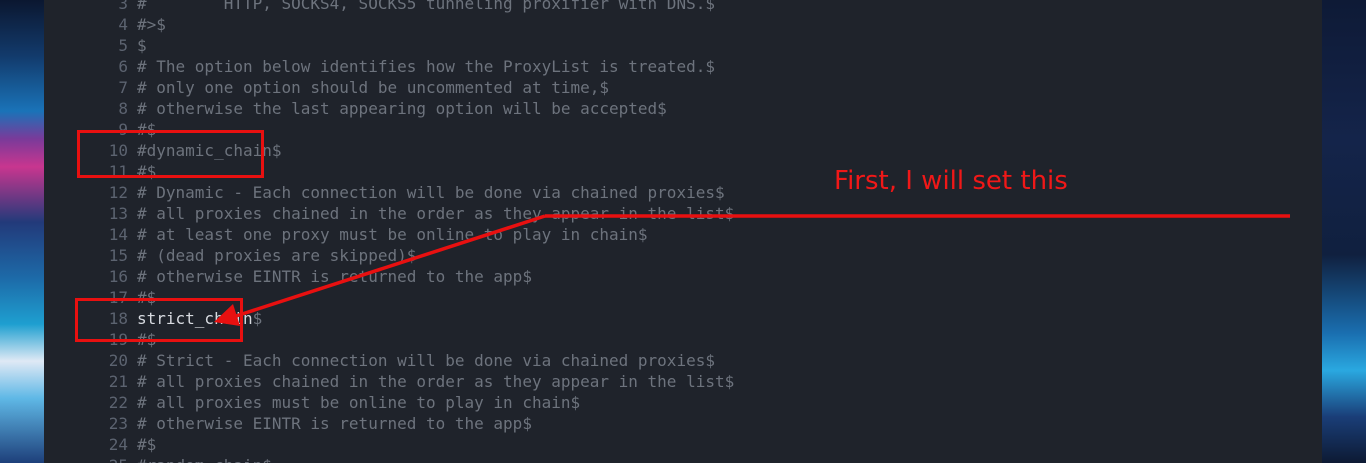 This screenshot has width=1366, height=463. Describe the element at coordinates (159, 320) in the screenshot. I see `highlight-box-strict-chain` at that location.